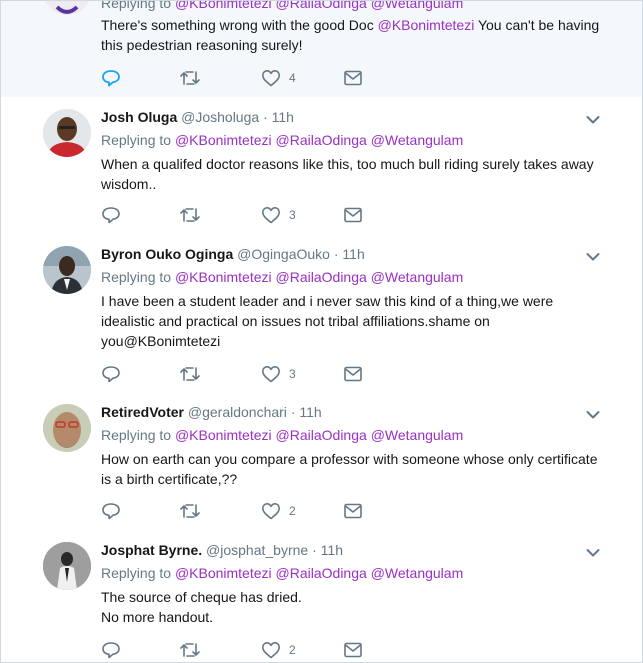  I want to click on username: @OgingaOuko, so click(283, 254).